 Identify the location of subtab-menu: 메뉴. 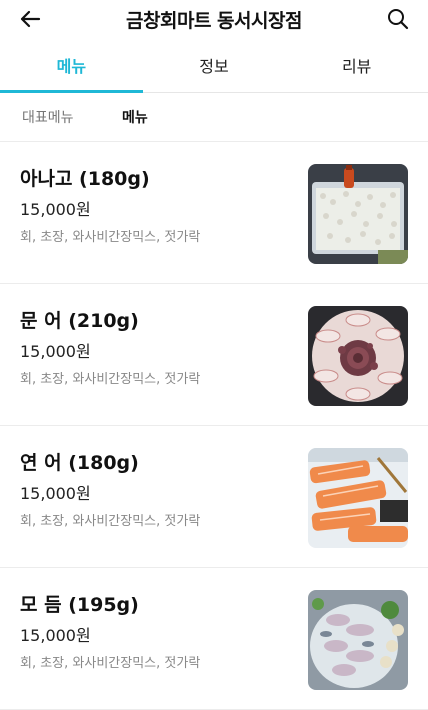
(135, 117).